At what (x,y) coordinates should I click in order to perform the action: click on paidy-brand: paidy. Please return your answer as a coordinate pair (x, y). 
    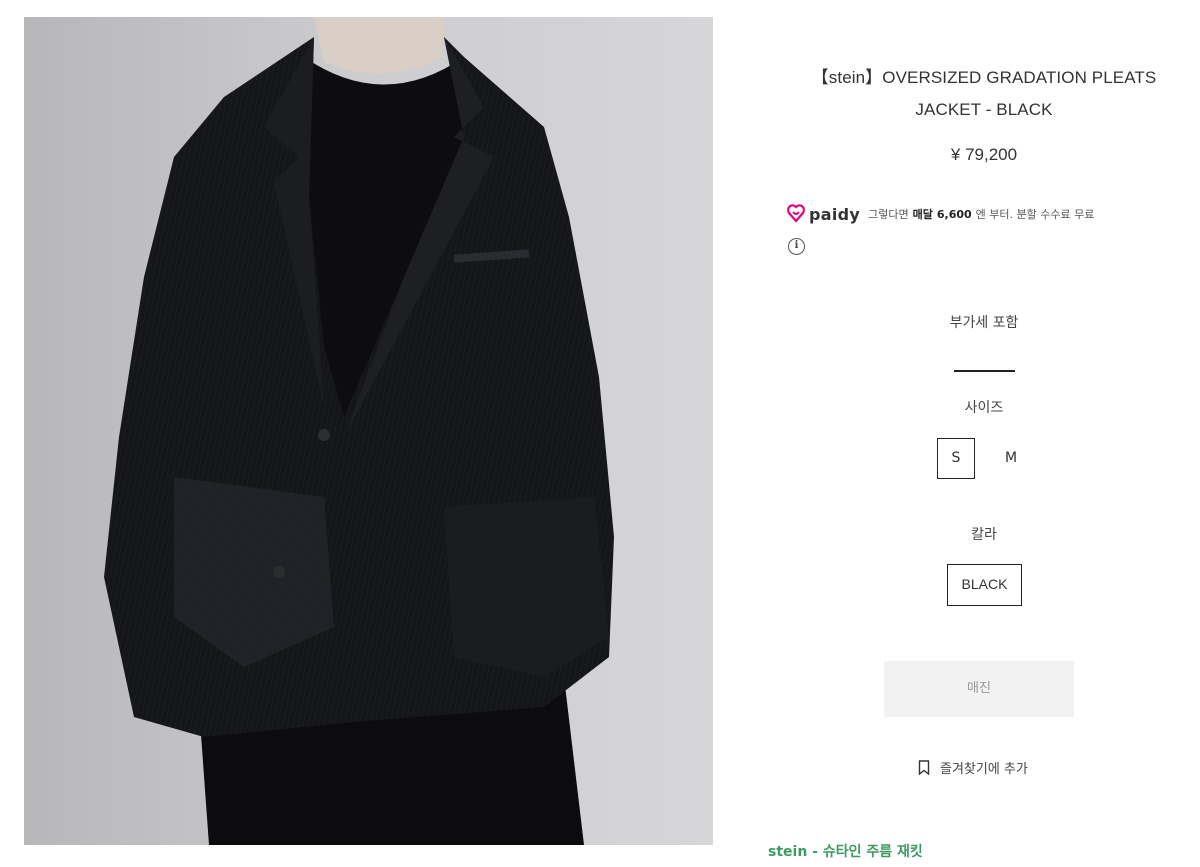
    Looking at the image, I should click on (835, 214).